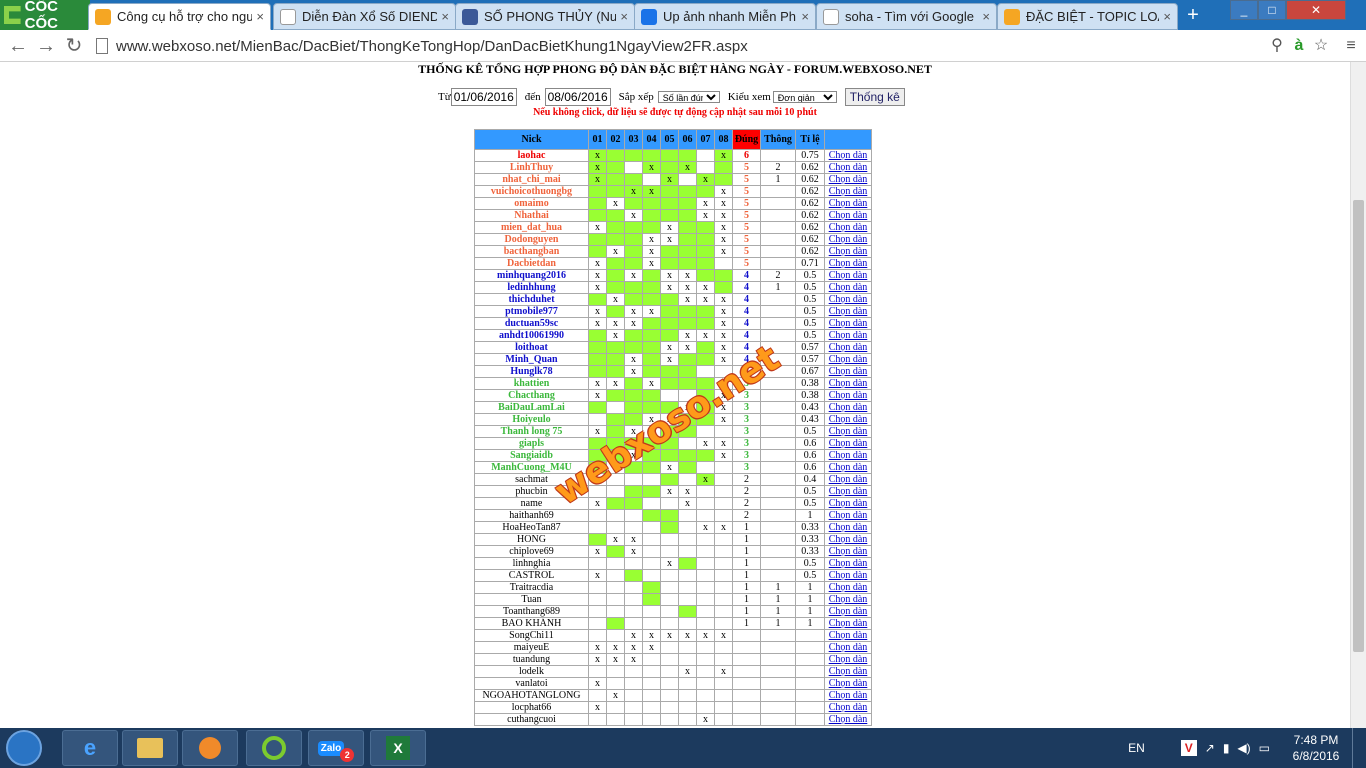  What do you see at coordinates (1359, 748) in the screenshot?
I see `show-desktop-button` at bounding box center [1359, 748].